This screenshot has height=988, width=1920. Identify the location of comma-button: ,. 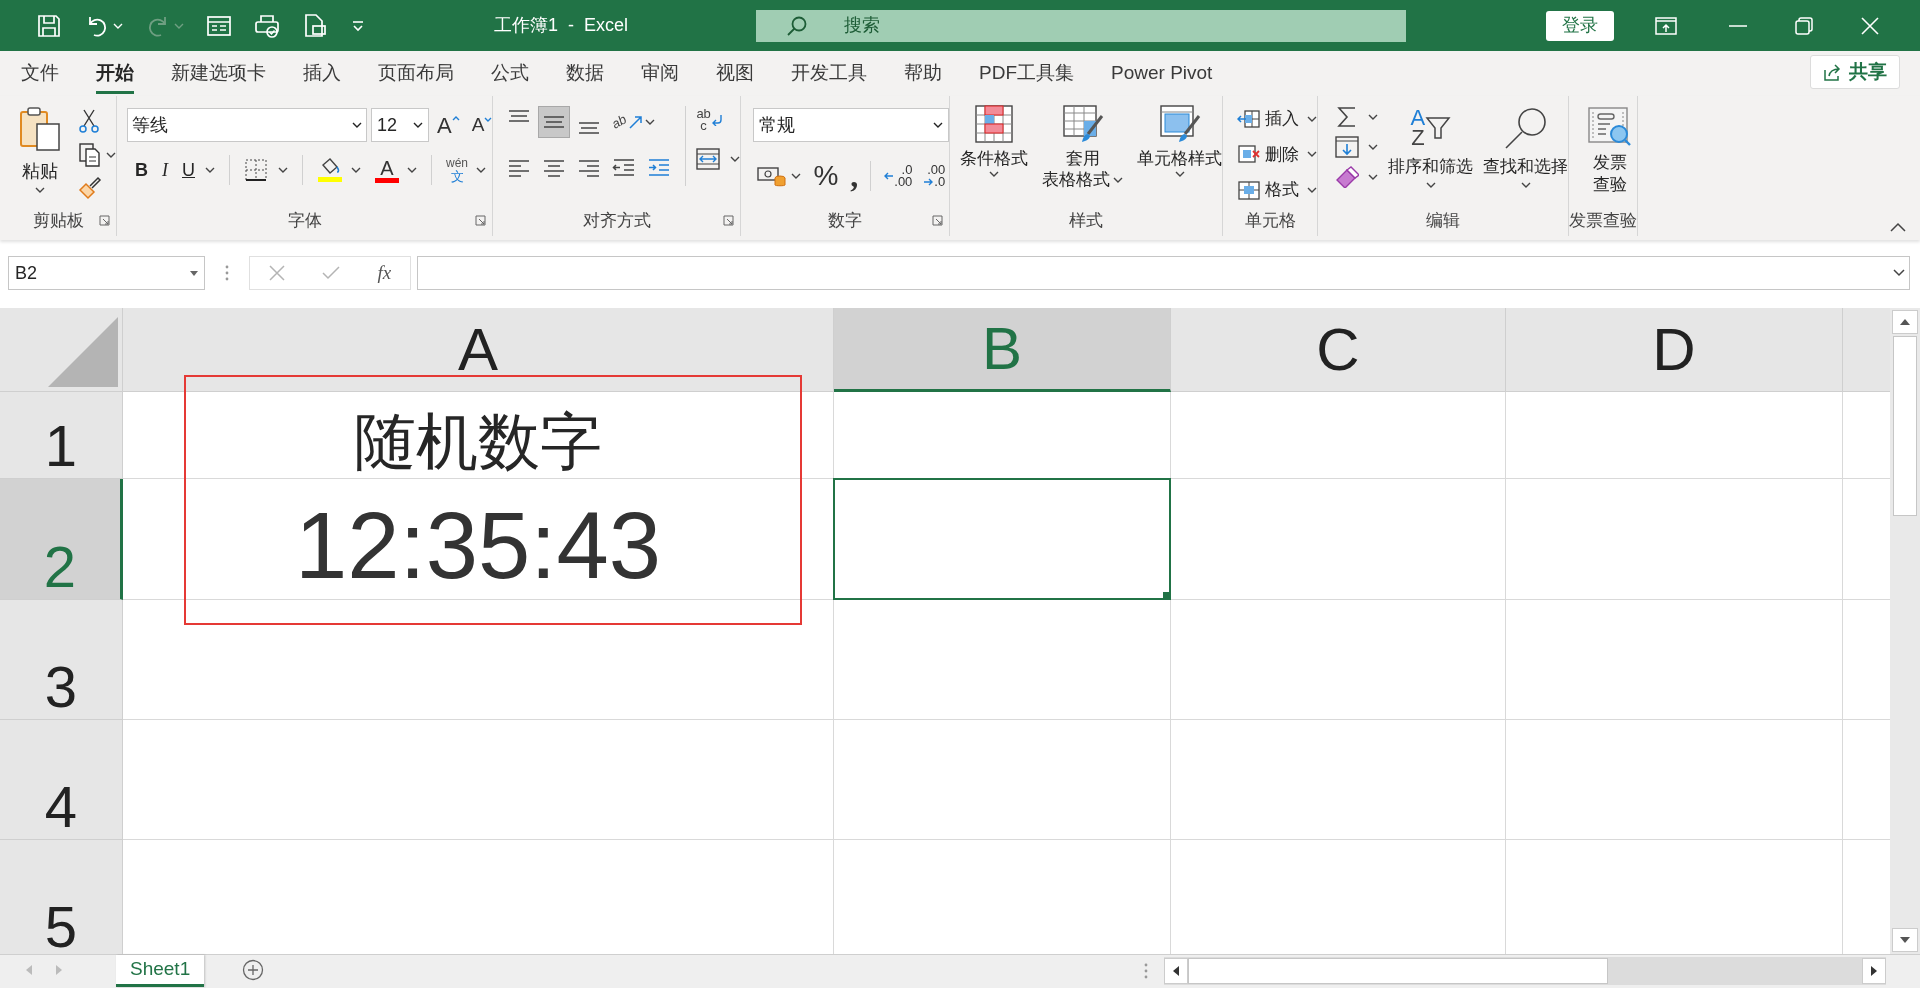
(854, 176).